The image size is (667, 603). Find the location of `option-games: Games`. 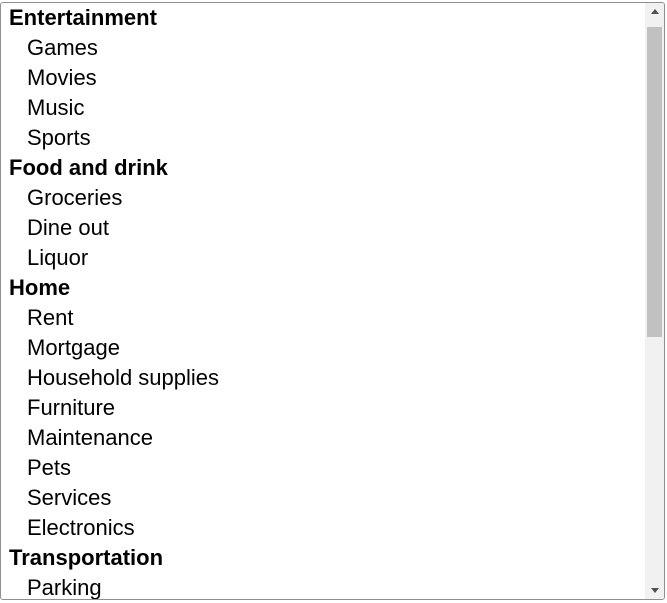

option-games: Games is located at coordinates (323, 48).